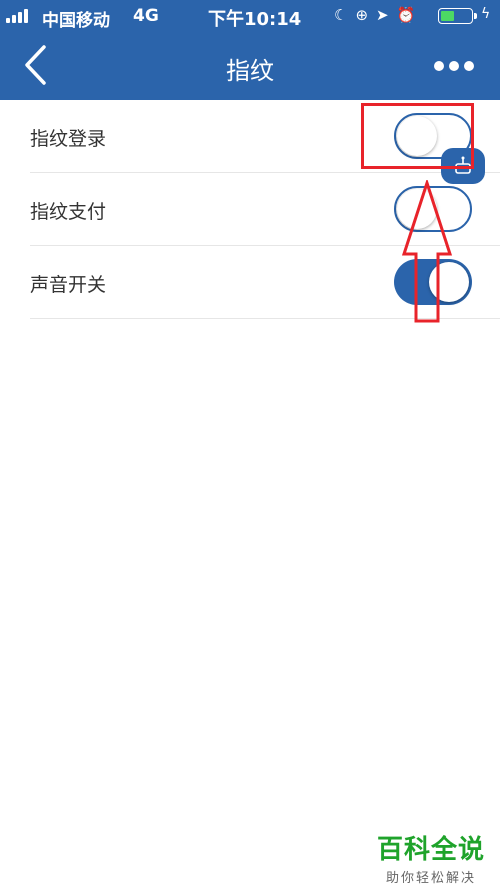 This screenshot has width=500, height=888. I want to click on status-icons: ☾⊕➤⏰, so click(378, 15).